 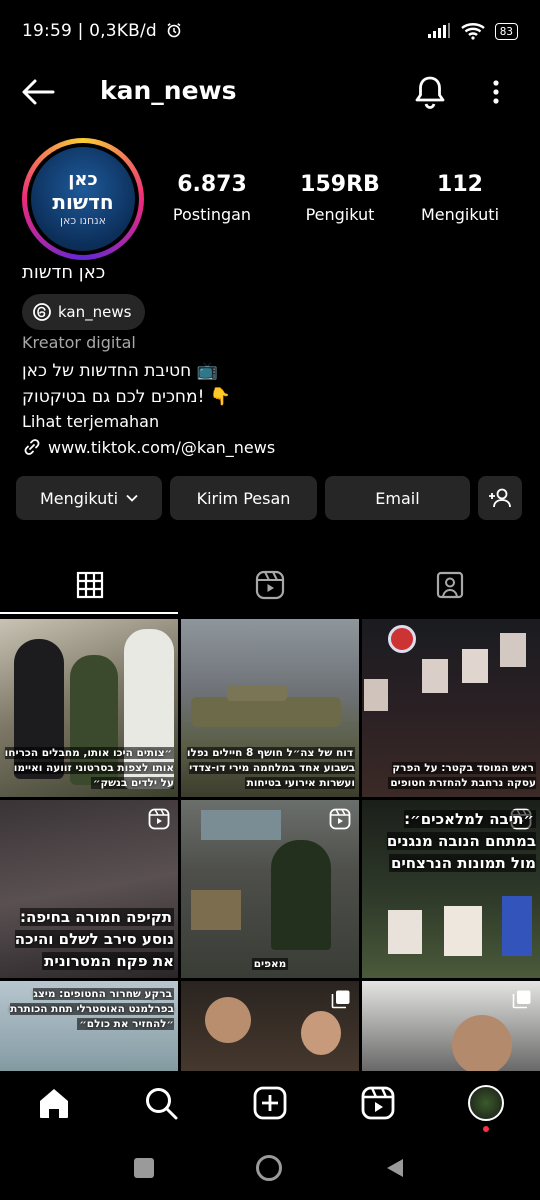 I want to click on profile-bio: חטיבת החדשות של כאן 📺, so click(x=222, y=371).